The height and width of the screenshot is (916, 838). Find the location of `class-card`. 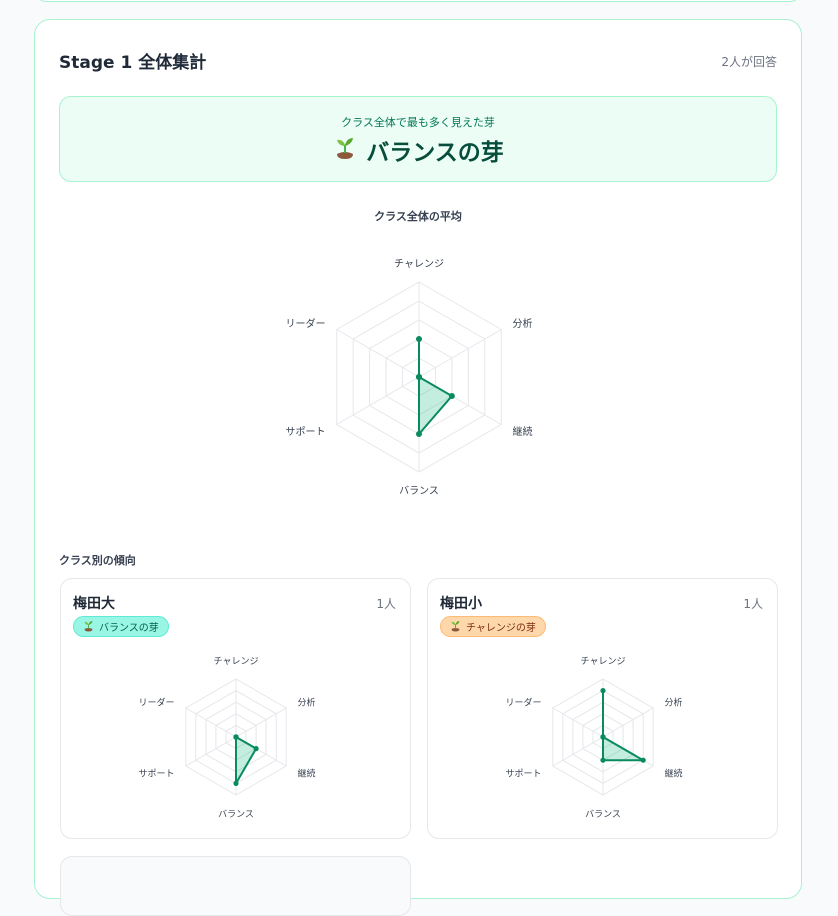

class-card is located at coordinates (235, 886).